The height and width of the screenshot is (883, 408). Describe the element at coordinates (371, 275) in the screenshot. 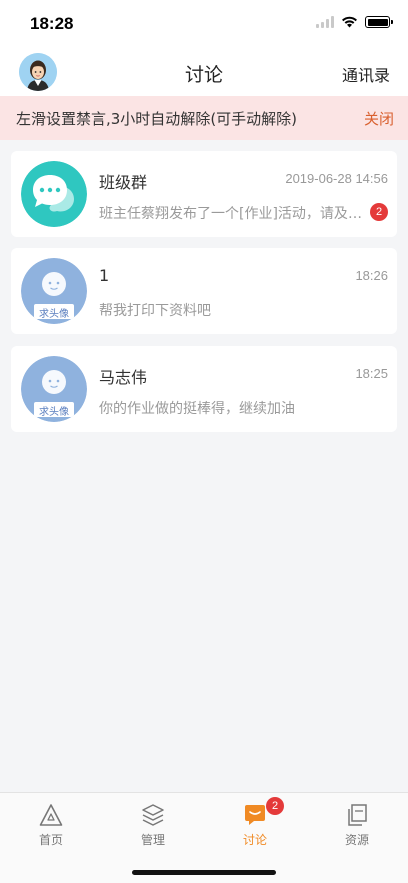

I see `conversation-time: 18:26` at that location.